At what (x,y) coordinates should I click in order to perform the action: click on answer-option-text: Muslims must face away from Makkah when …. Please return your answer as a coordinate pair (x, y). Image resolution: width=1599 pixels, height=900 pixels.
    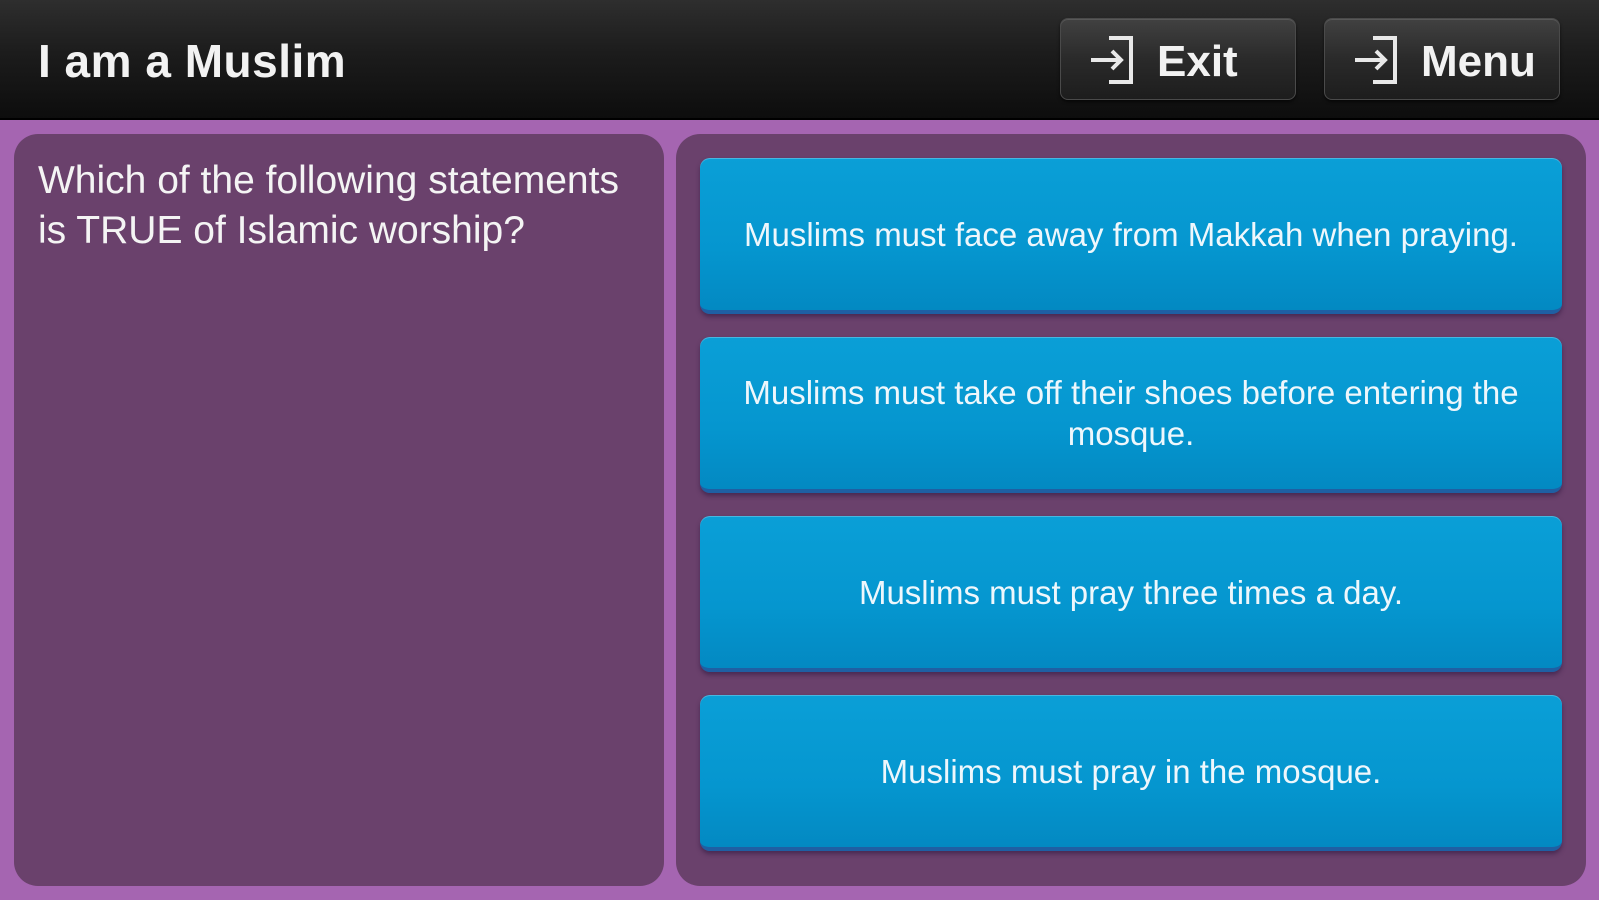
    Looking at the image, I should click on (1131, 234).